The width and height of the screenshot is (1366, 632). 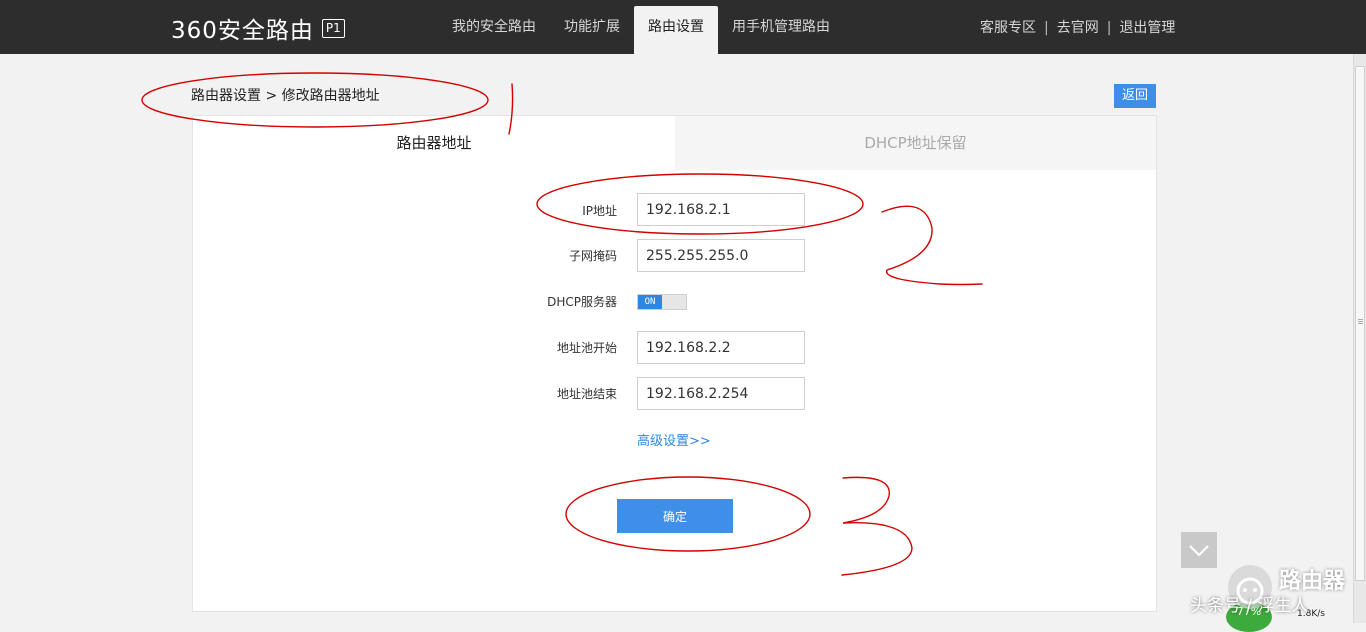 What do you see at coordinates (650, 302) in the screenshot?
I see `dhcp-toggle-state: ON` at bounding box center [650, 302].